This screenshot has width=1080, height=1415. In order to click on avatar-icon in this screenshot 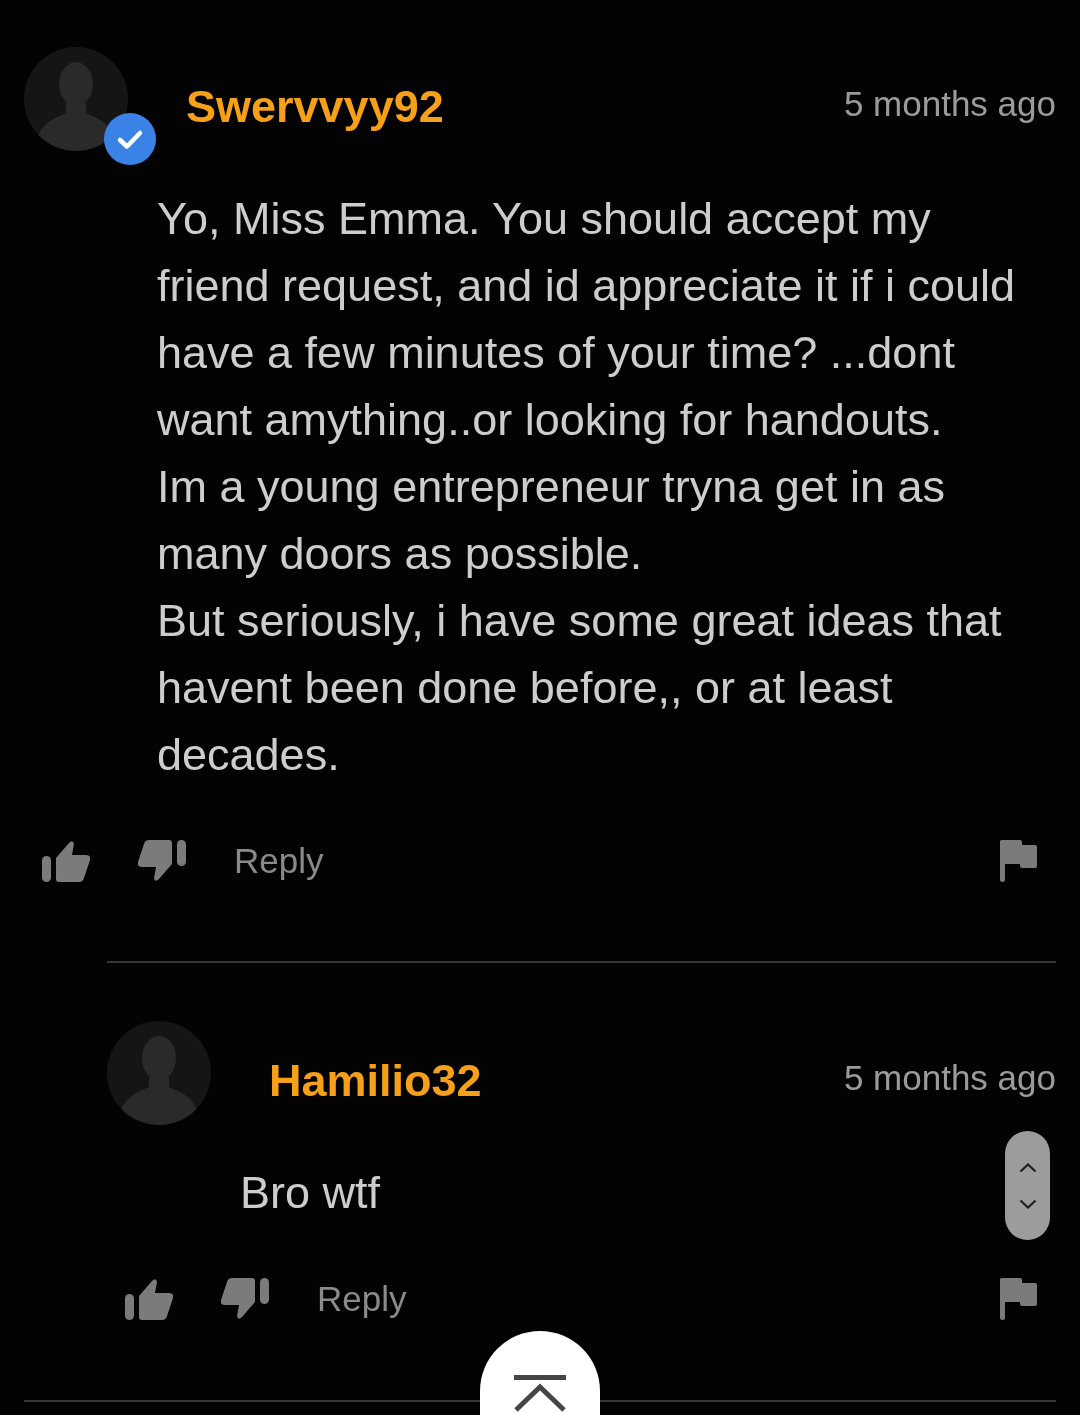, I will do `click(76, 99)`.